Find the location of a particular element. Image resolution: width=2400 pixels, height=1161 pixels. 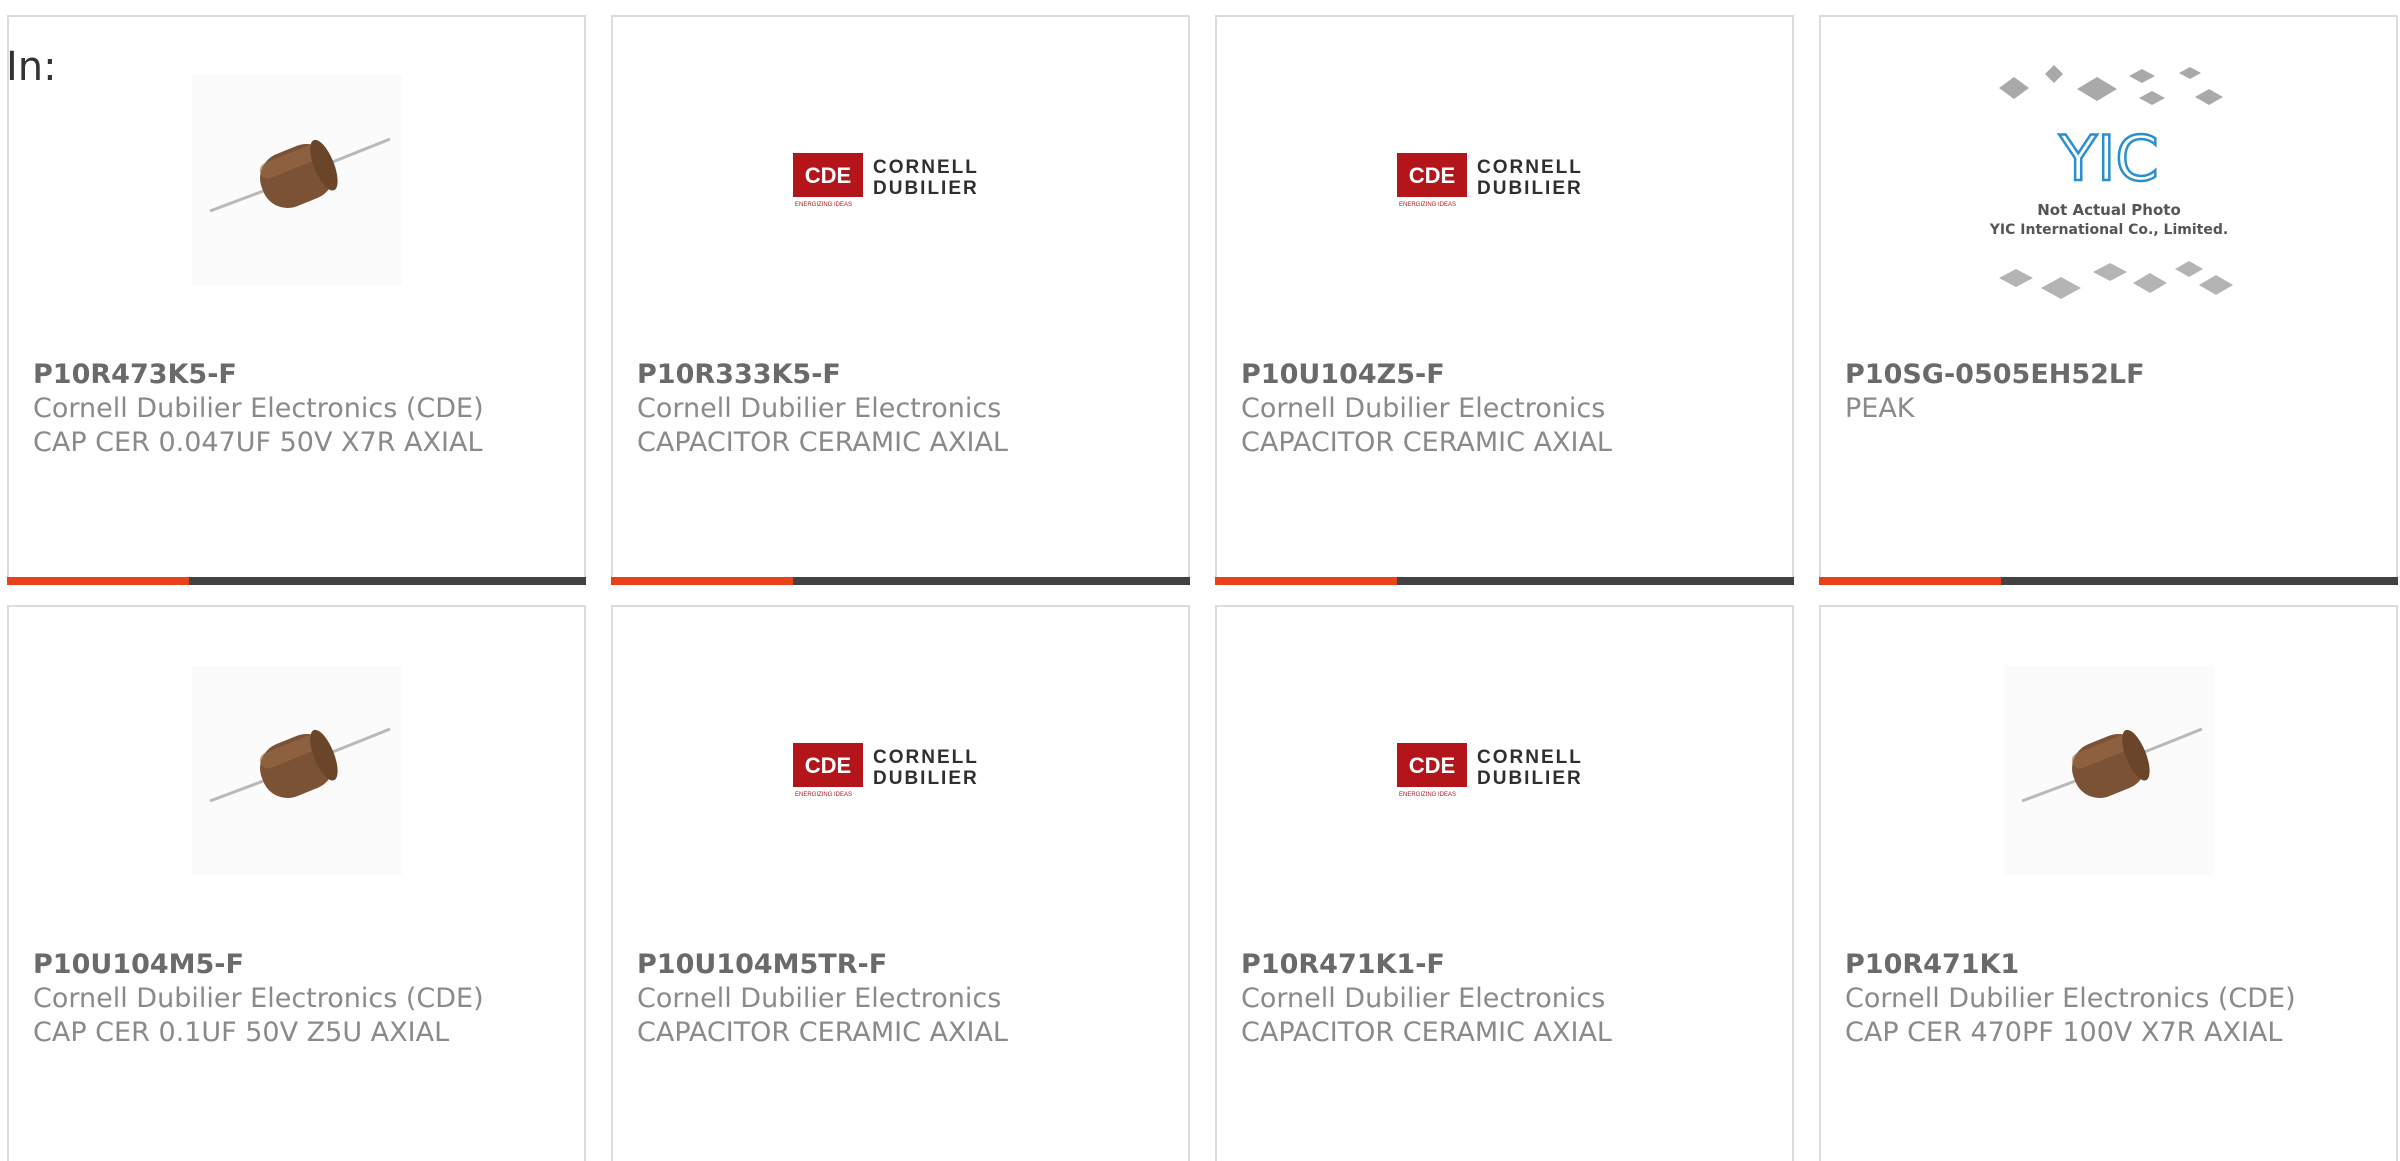

yic-line1-text: Not Actual Photo is located at coordinates (2109, 210).